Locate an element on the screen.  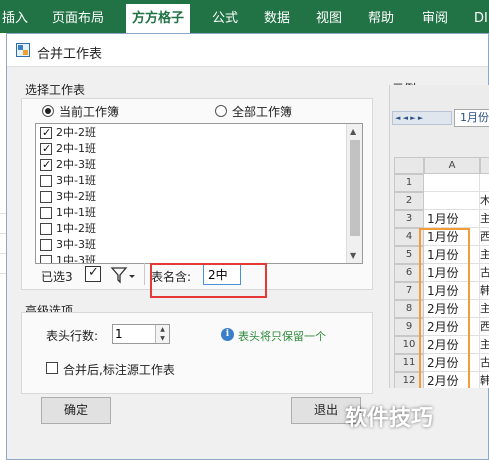
sheet-list-item: 2中-1班 is located at coordinates (190, 149).